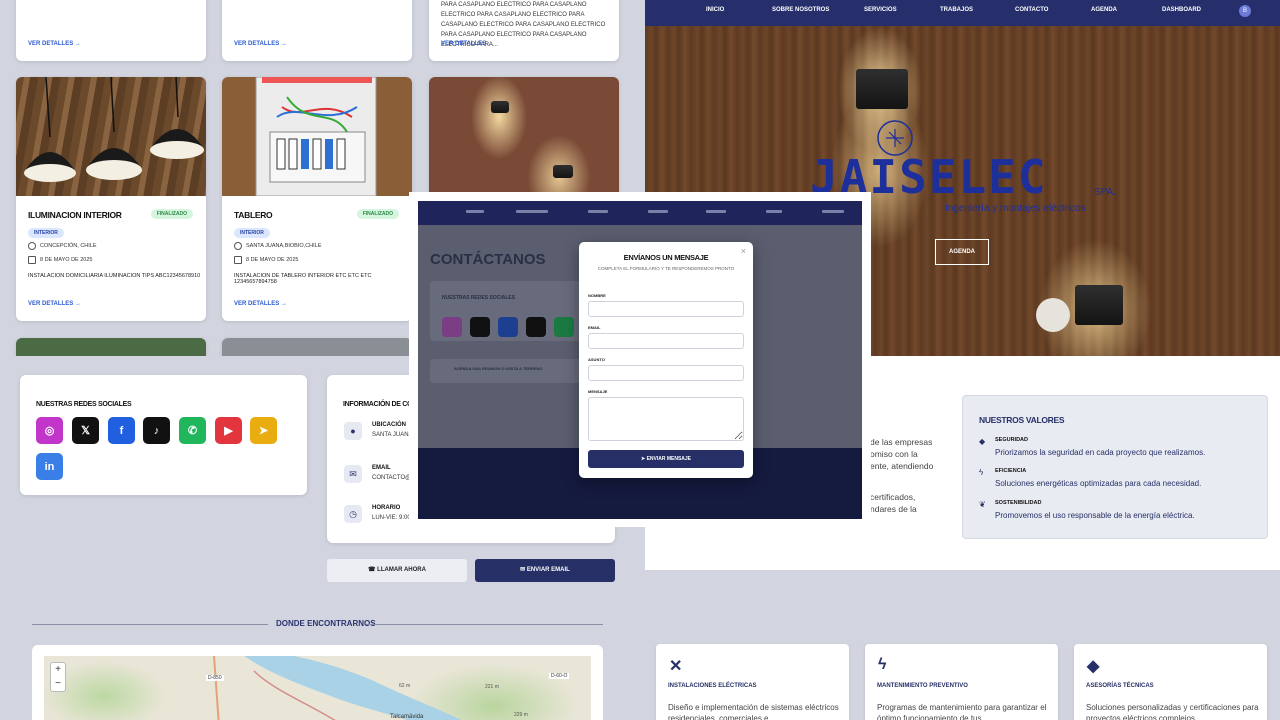 The width and height of the screenshot is (1280, 720). Describe the element at coordinates (66, 260) in the screenshot. I see `date-text: 8 DE MAYO DE 2025` at that location.